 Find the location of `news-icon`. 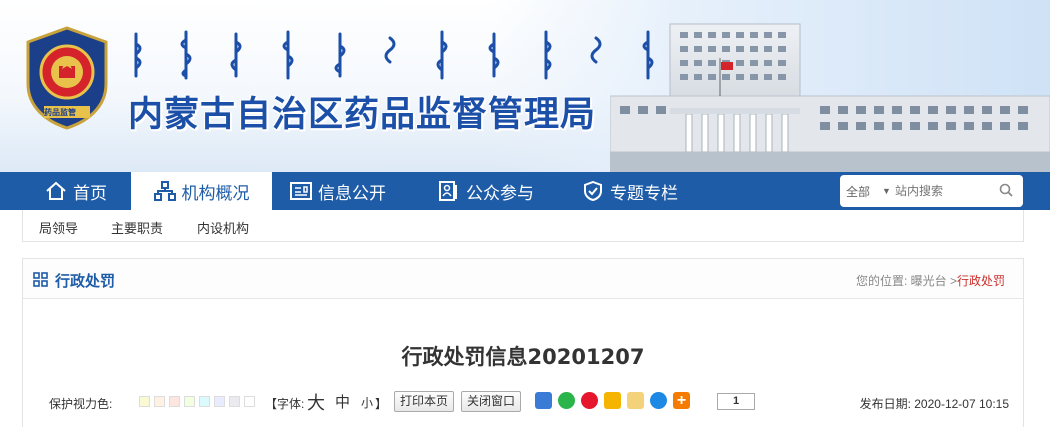

news-icon is located at coordinates (301, 191).